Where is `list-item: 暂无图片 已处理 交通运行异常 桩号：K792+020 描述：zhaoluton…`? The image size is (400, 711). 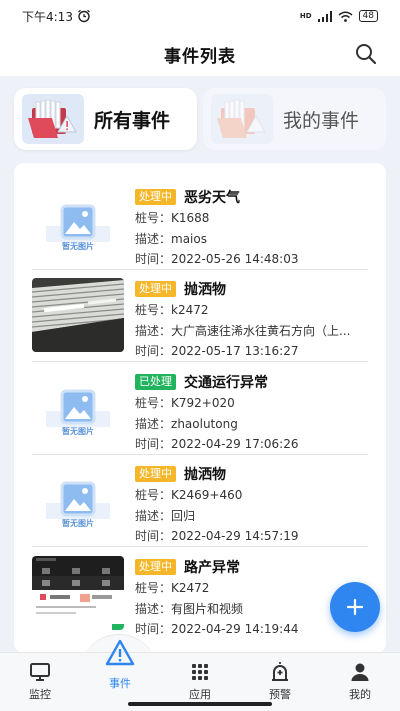
list-item: 暂无图片 已处理 交通运行异常 桩号：K792+020 描述：zhaoluton… is located at coordinates (200, 417).